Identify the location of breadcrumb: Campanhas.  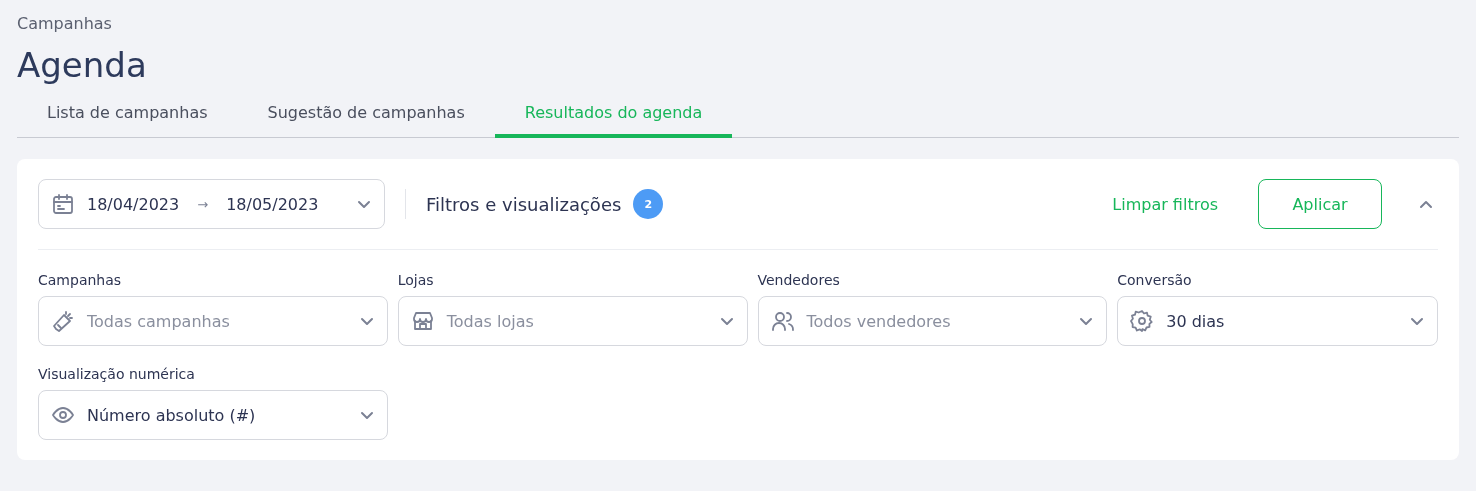
(738, 23).